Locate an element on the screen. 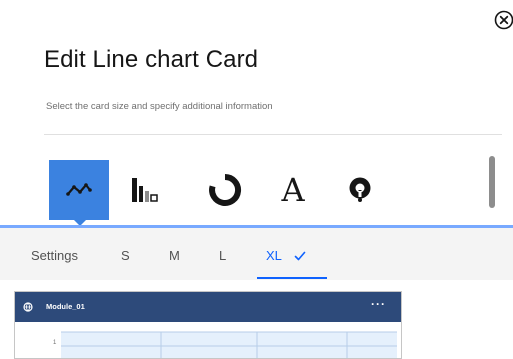 The image size is (513, 359). checkmark-icon is located at coordinates (300, 256).